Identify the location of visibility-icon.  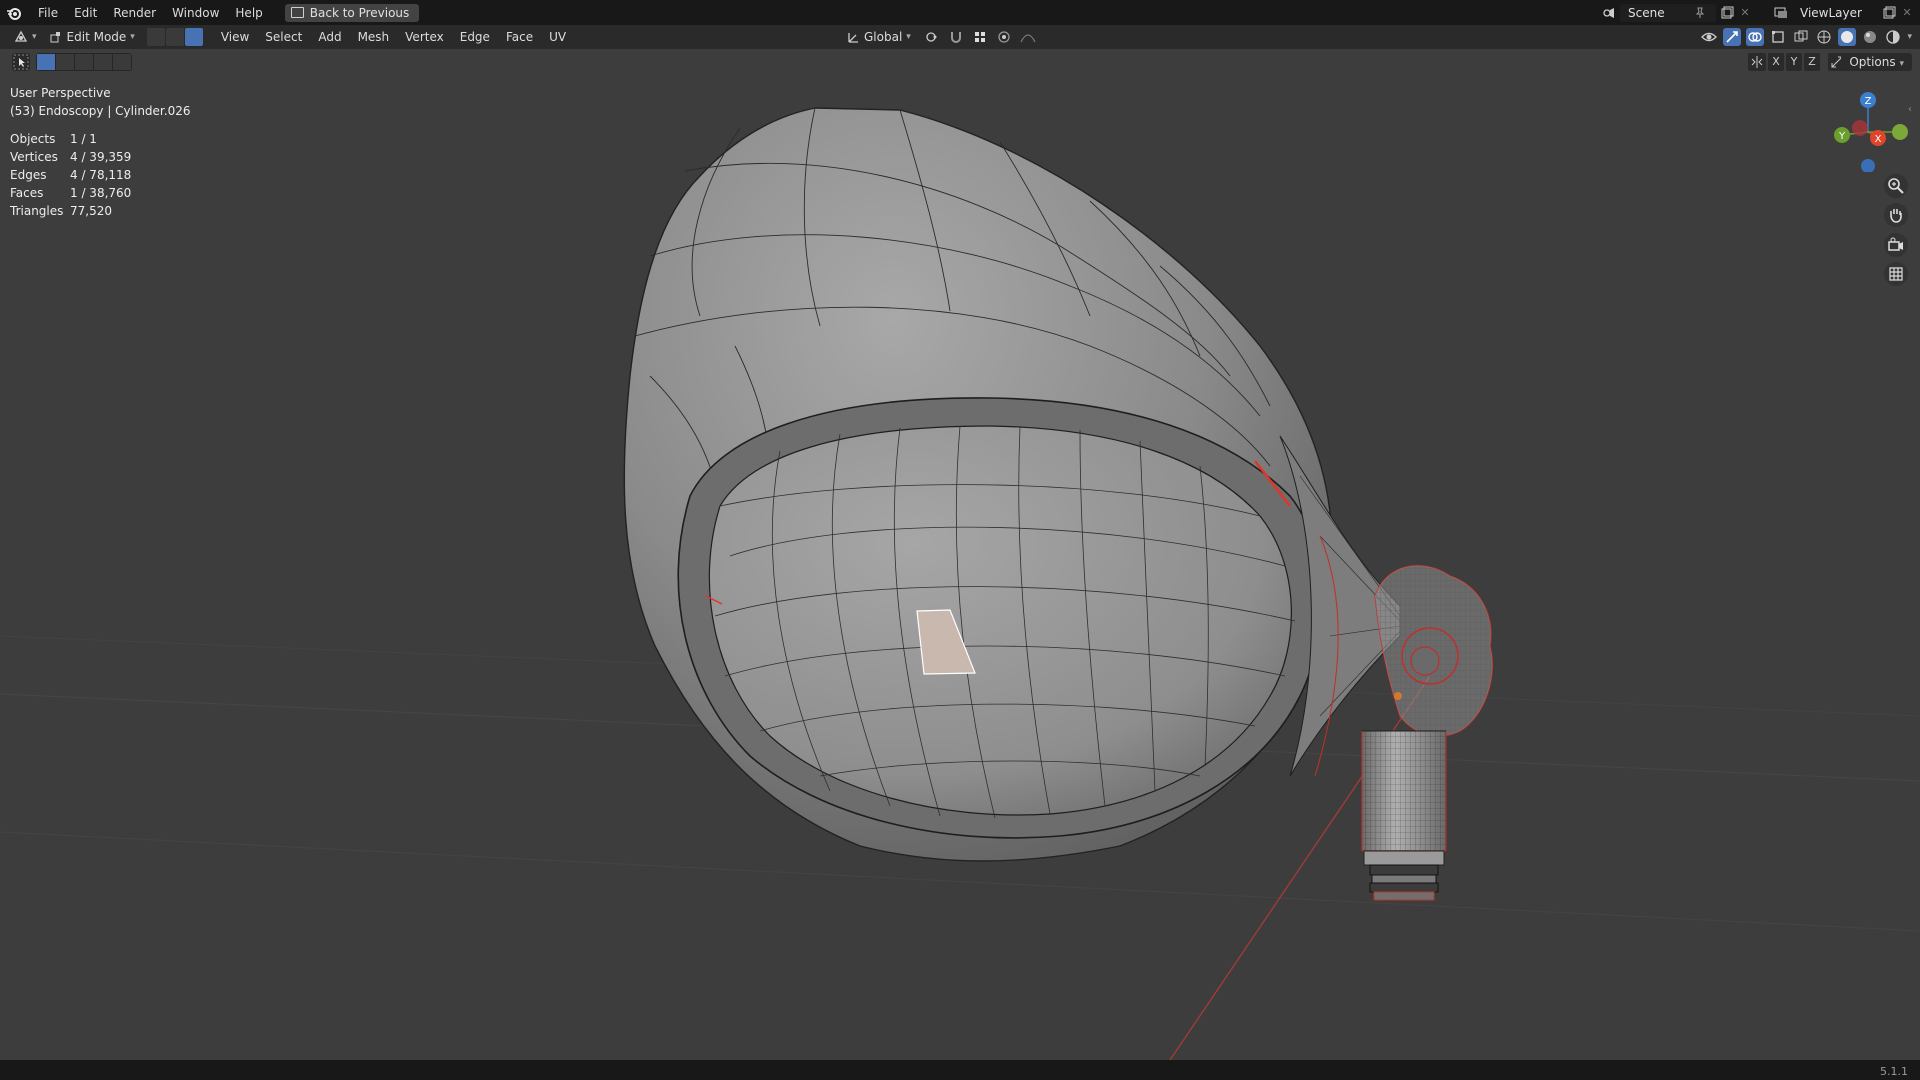
(1709, 37).